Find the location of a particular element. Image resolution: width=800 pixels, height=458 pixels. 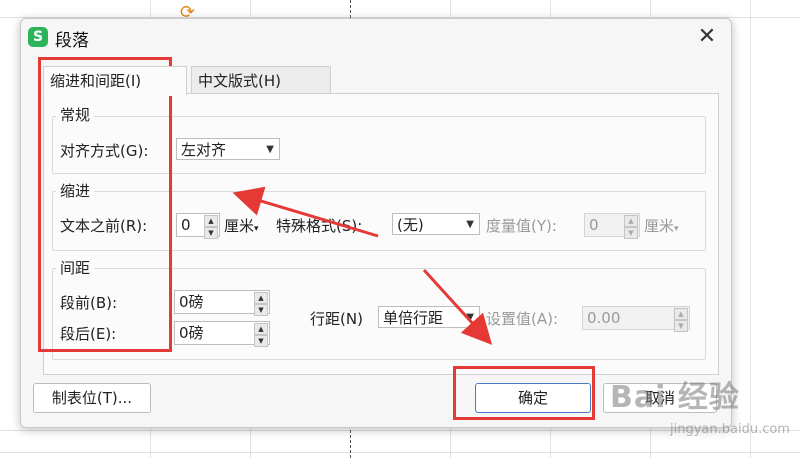

baidu-watermark-logo: Bai 经验 jingyan.baidu.com is located at coordinates (700, 404).